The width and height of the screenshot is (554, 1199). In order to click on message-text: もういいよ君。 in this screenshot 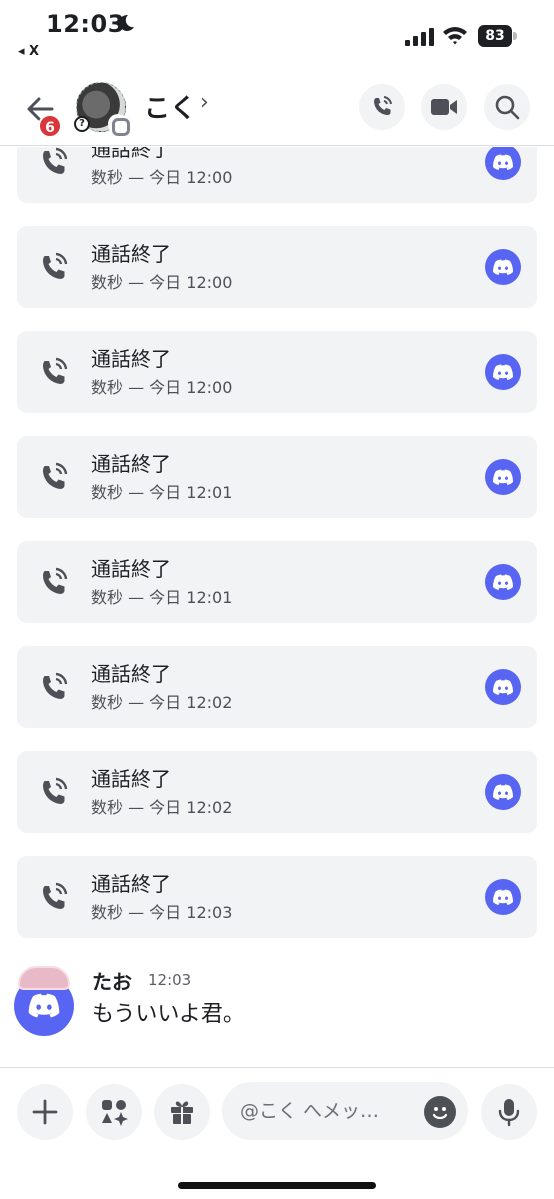, I will do `click(168, 1014)`.